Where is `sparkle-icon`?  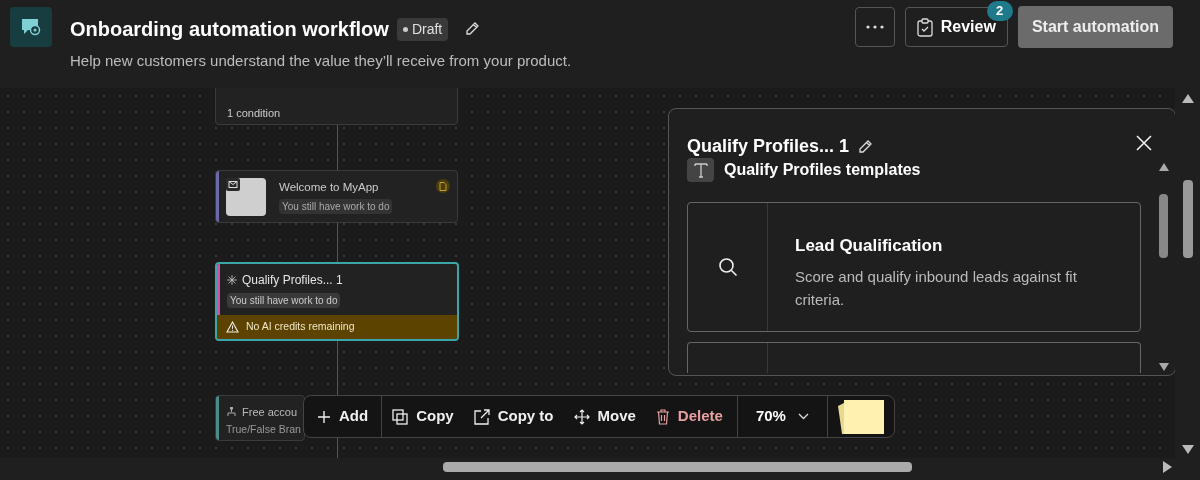 sparkle-icon is located at coordinates (232, 280).